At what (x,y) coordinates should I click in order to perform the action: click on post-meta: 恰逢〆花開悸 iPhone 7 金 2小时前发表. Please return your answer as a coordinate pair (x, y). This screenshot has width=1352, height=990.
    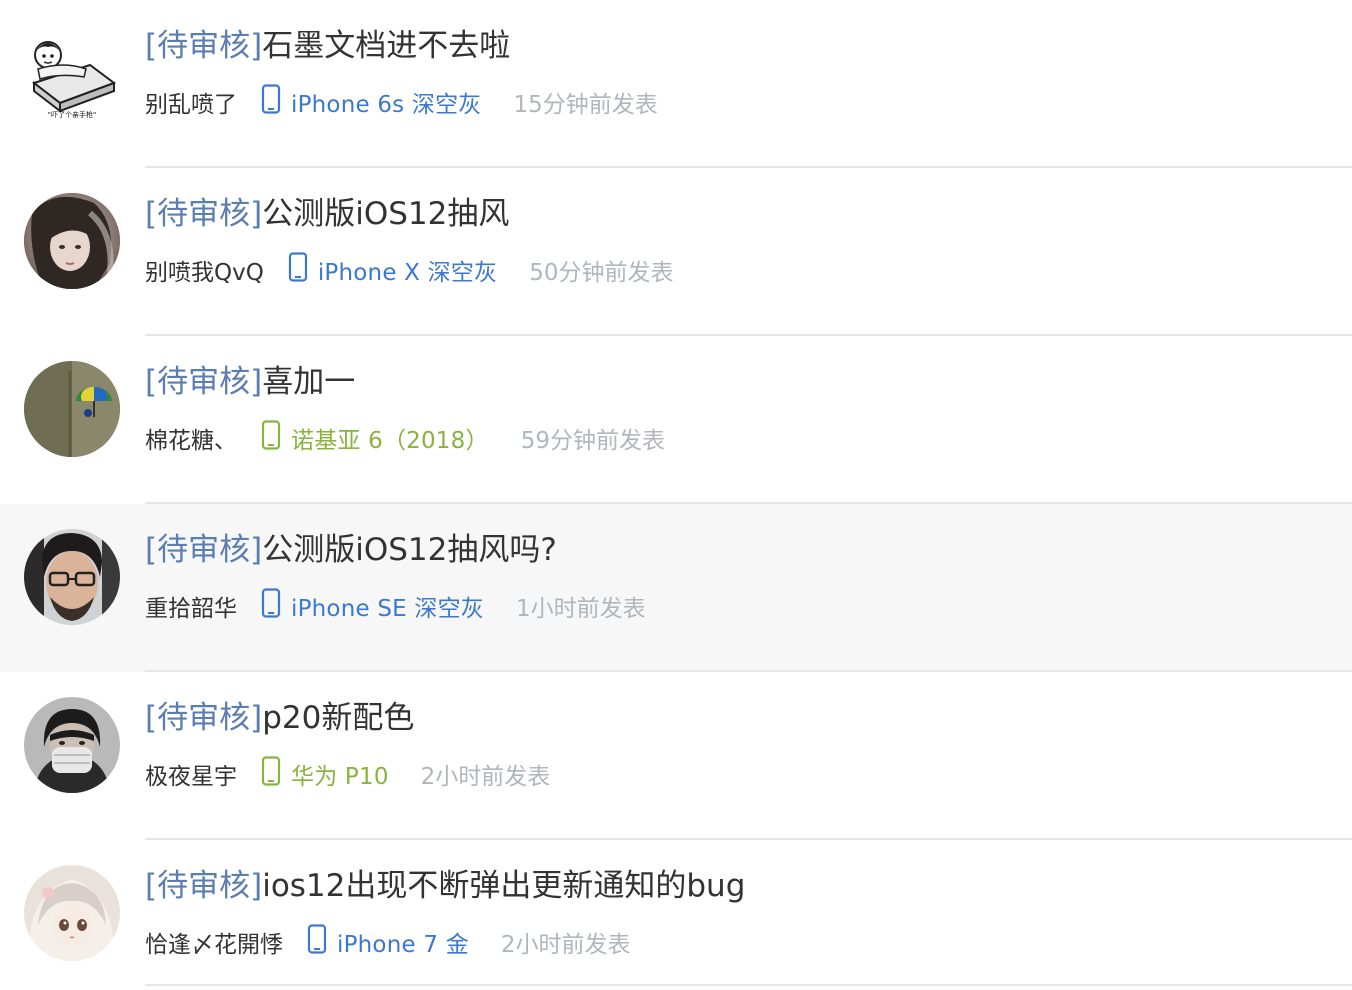
    Looking at the image, I should click on (388, 942).